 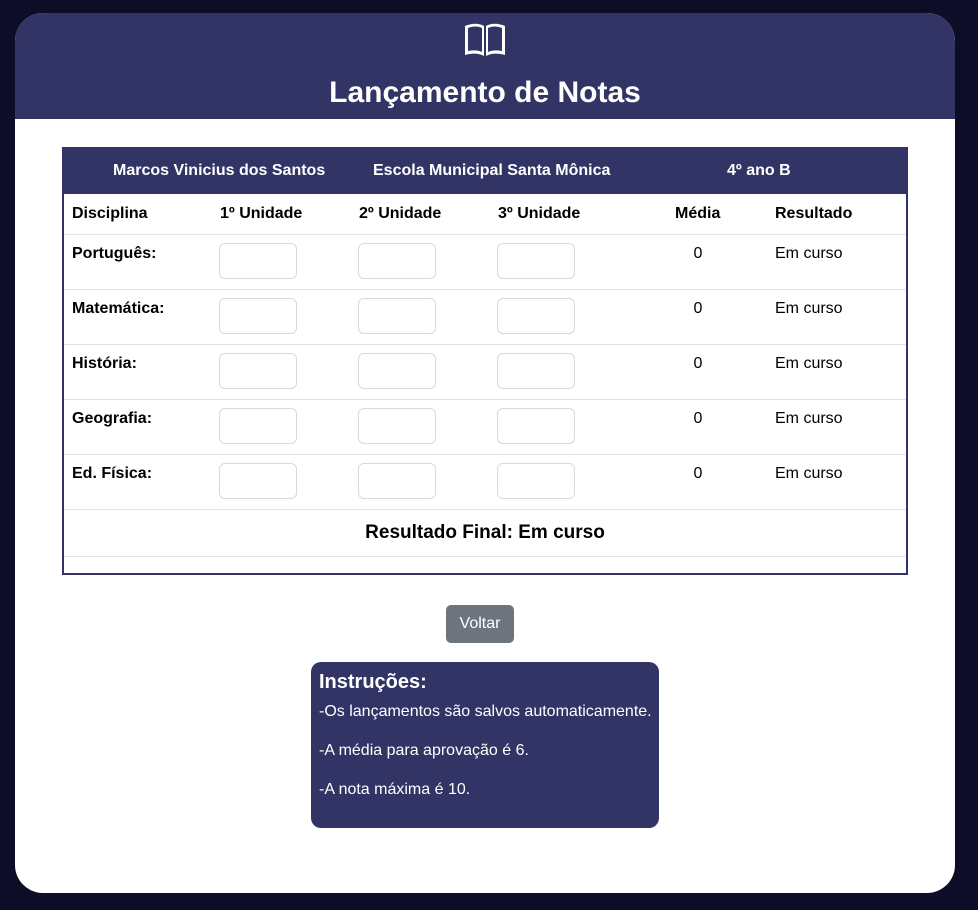 What do you see at coordinates (492, 170) in the screenshot?
I see `school-name: Escola Municipal Santa Mônica` at bounding box center [492, 170].